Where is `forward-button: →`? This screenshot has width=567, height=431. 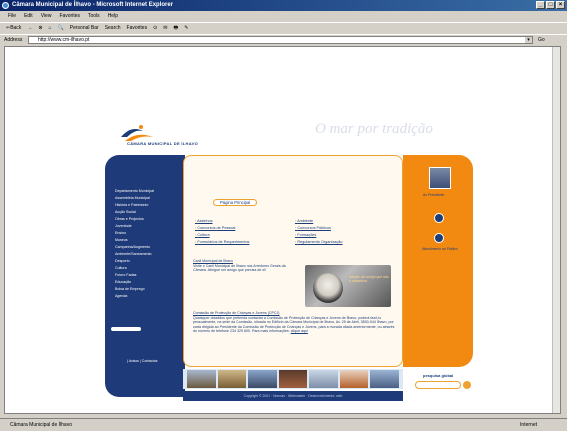
forward-button: → is located at coordinates (29, 28).